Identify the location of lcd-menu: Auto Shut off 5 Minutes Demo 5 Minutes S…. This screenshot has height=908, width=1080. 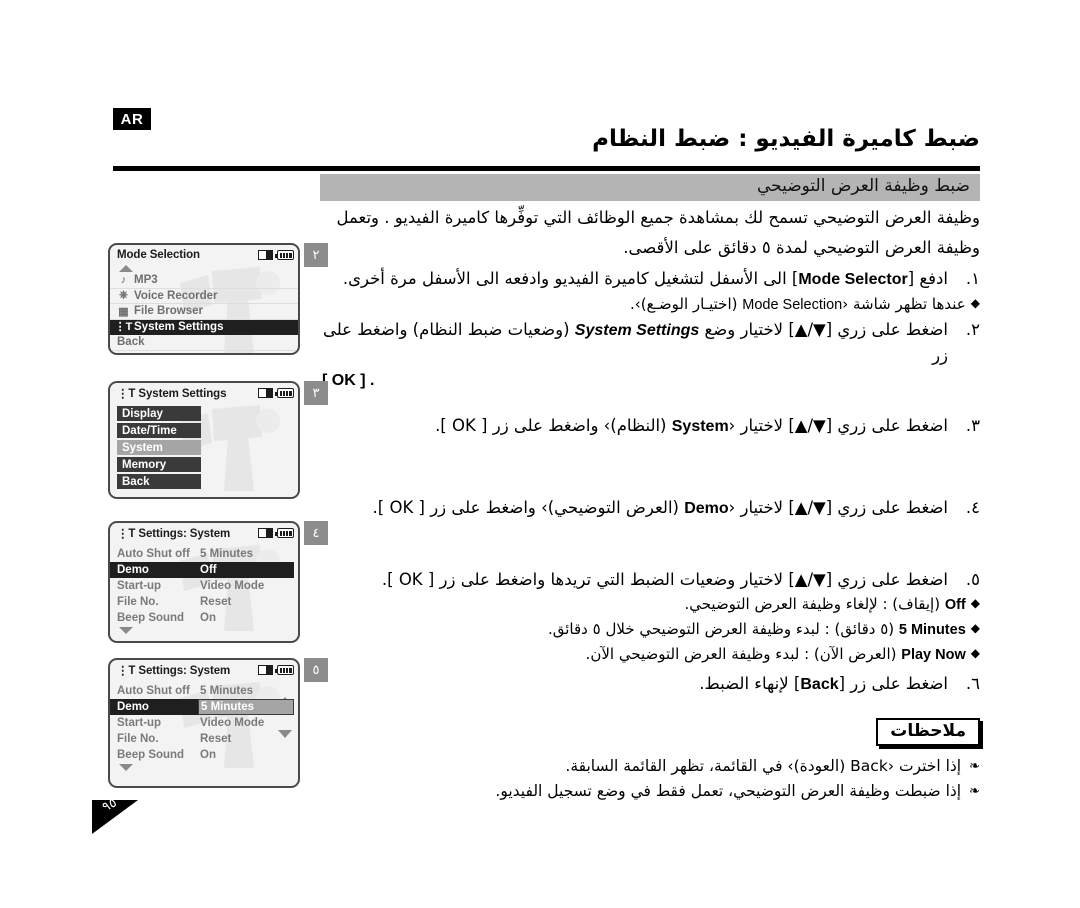
(204, 725).